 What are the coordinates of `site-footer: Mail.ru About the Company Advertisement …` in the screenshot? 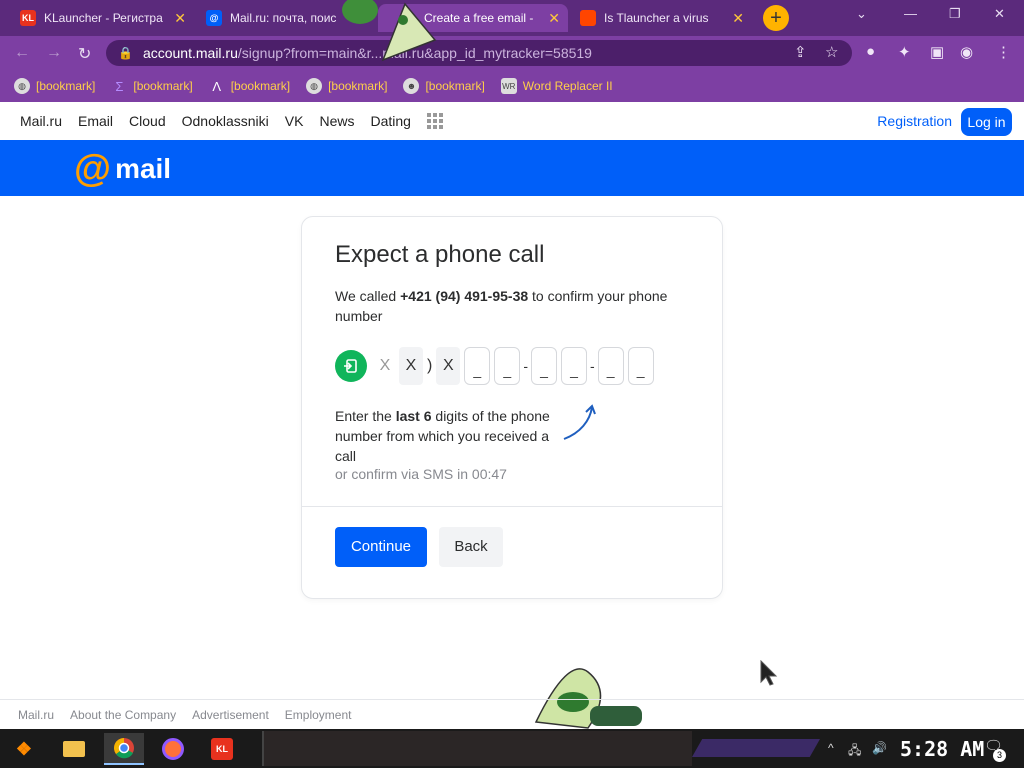 It's located at (512, 714).